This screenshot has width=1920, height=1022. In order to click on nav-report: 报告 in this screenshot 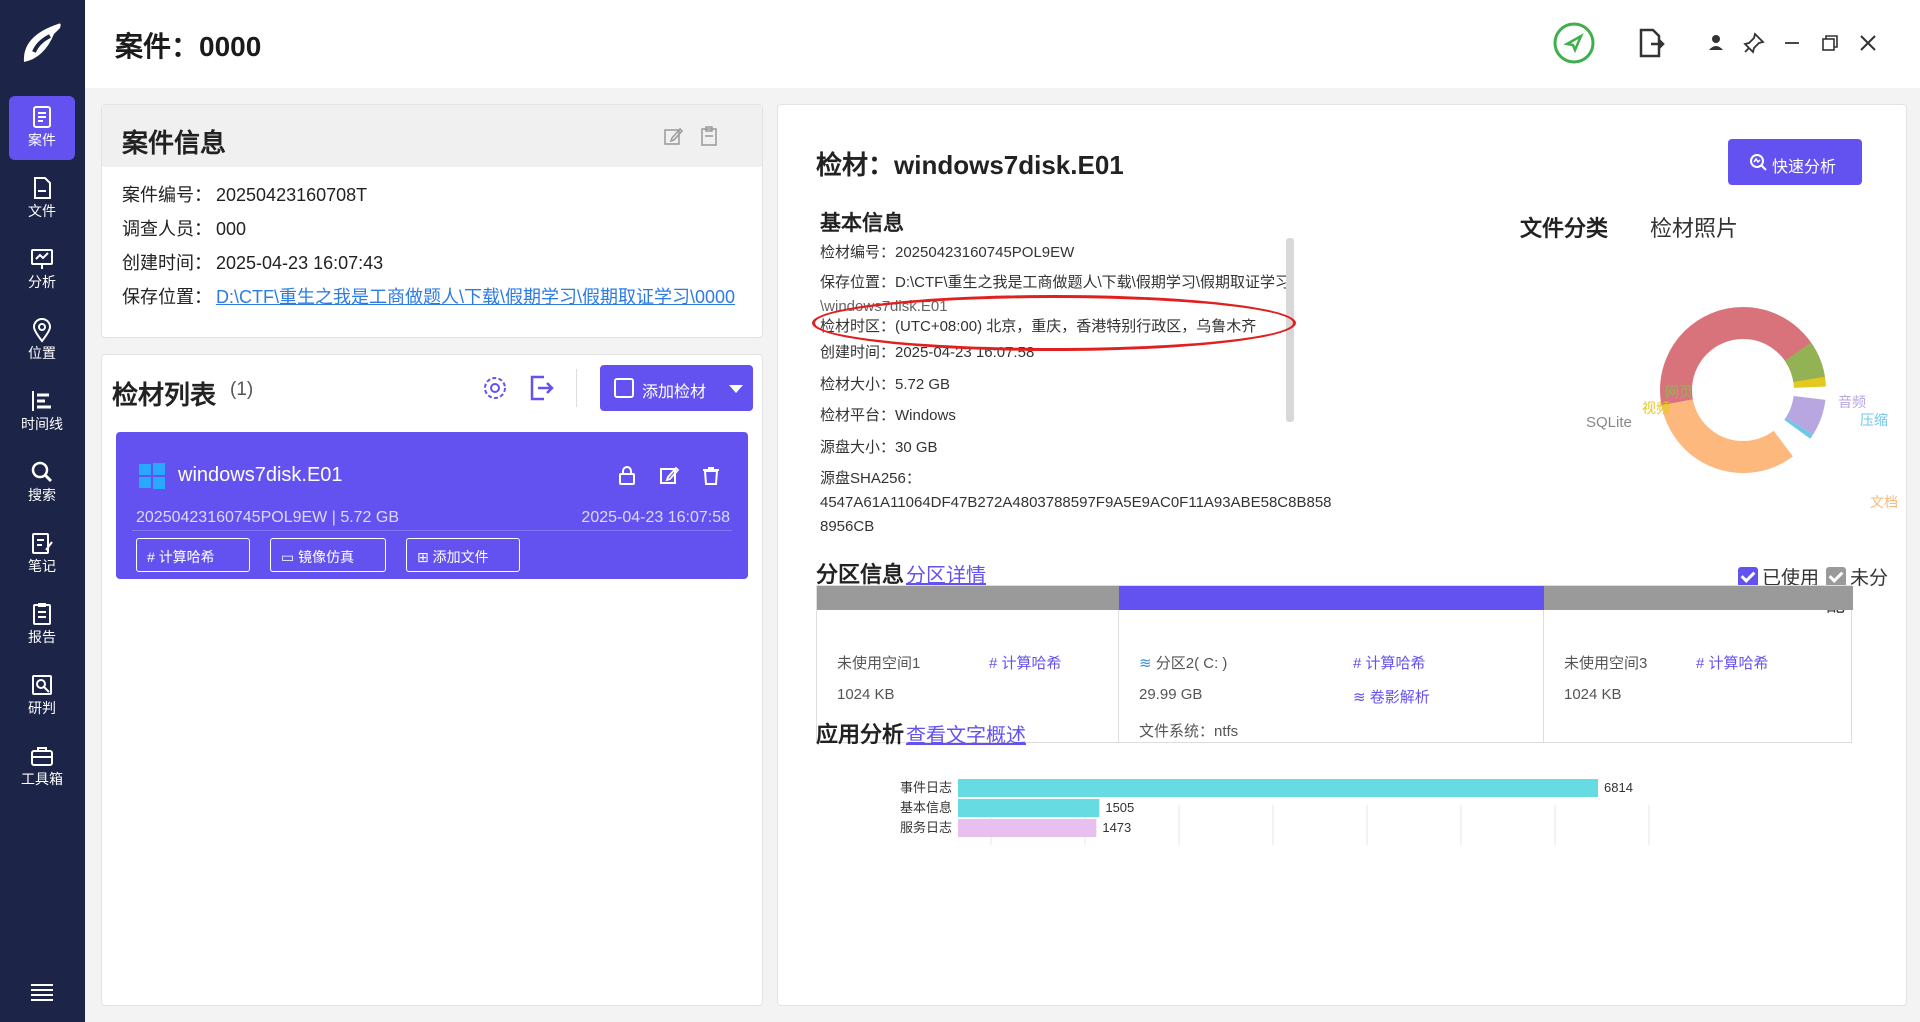, I will do `click(42, 625)`.